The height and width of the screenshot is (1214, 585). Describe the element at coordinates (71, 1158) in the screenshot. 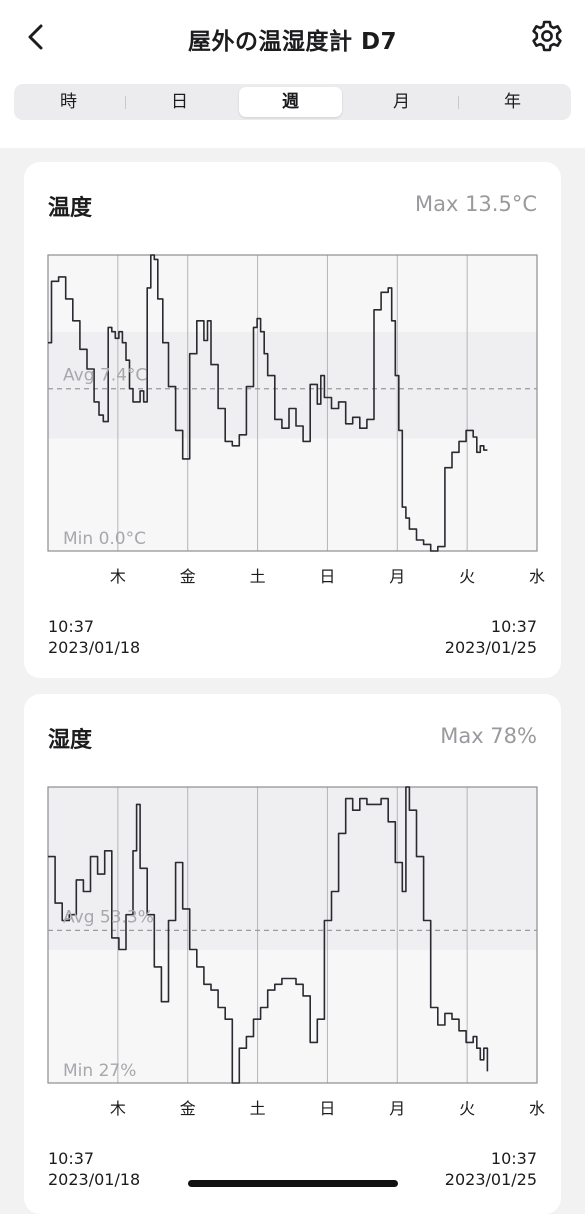

I see `humidity-start-time: 10:37` at that location.